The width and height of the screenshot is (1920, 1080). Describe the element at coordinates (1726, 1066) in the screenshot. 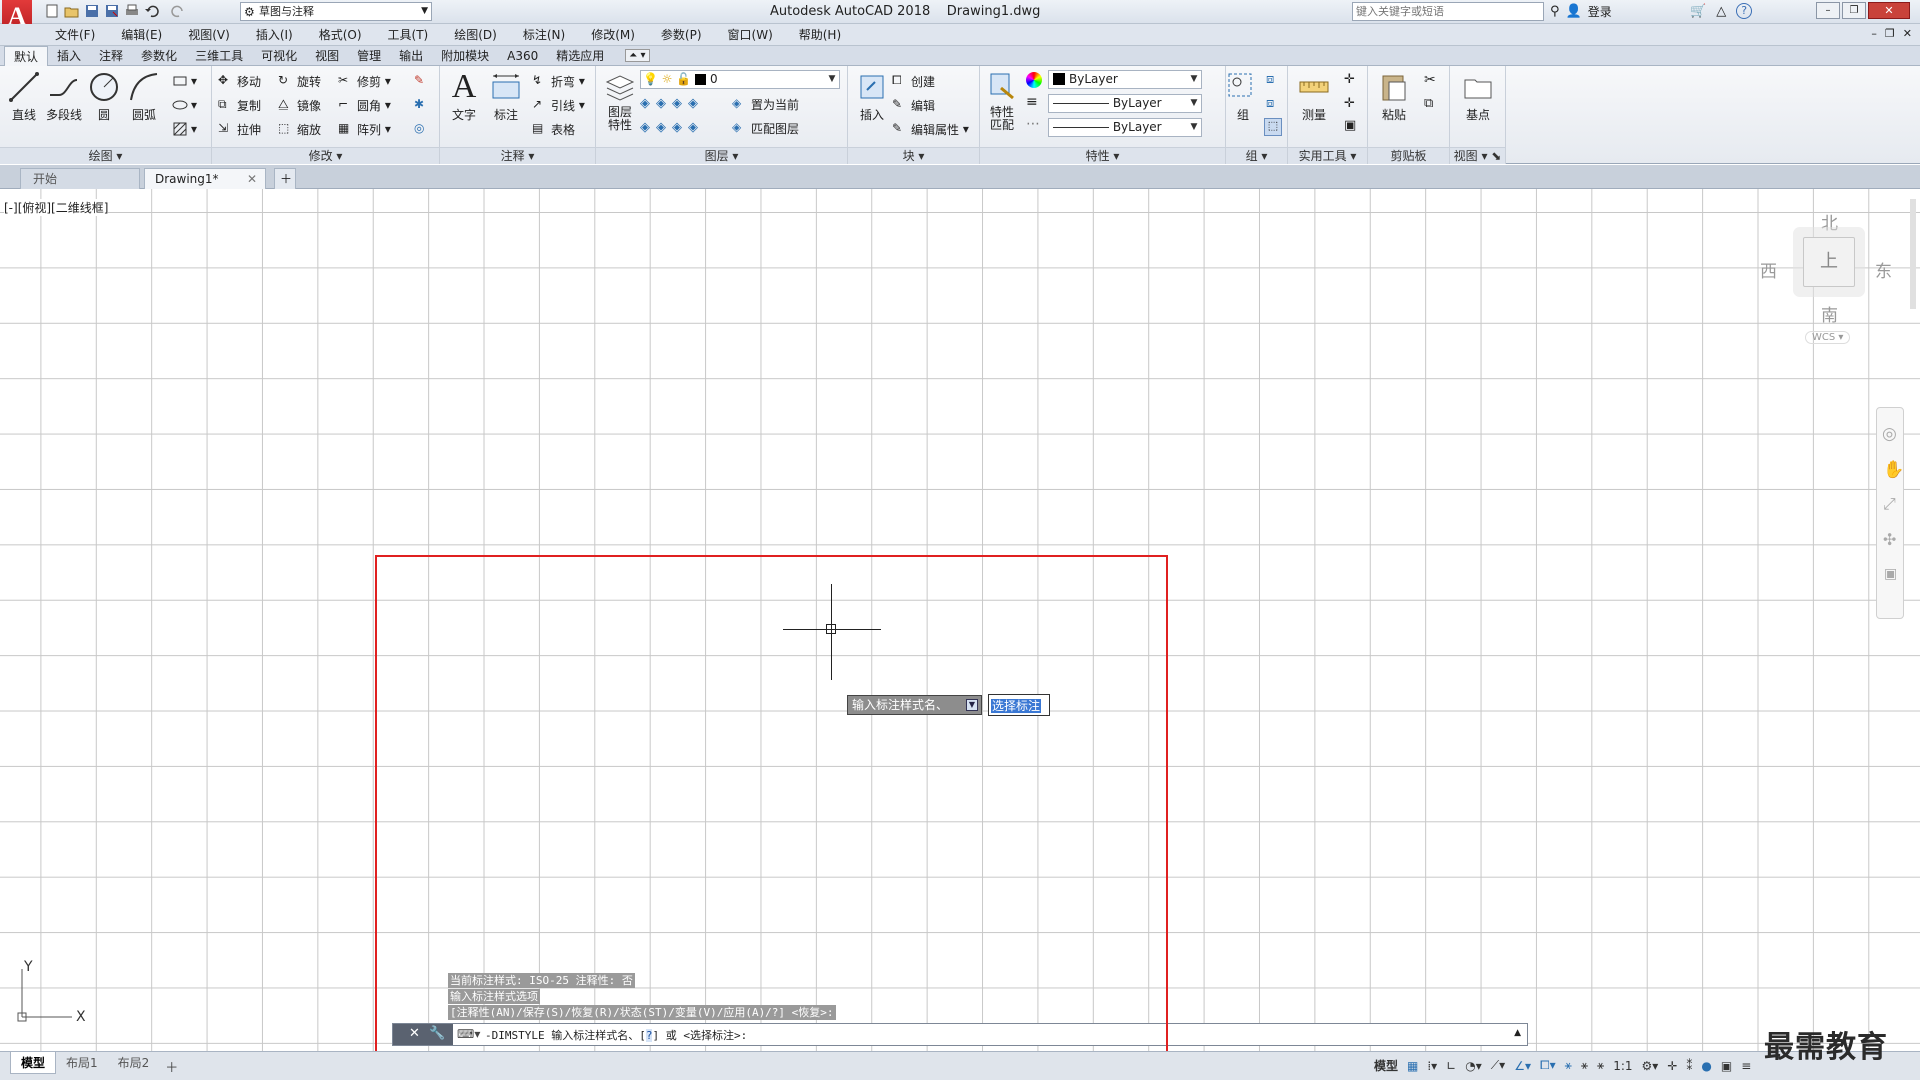

I see `clean-screen-icon: ▣` at that location.